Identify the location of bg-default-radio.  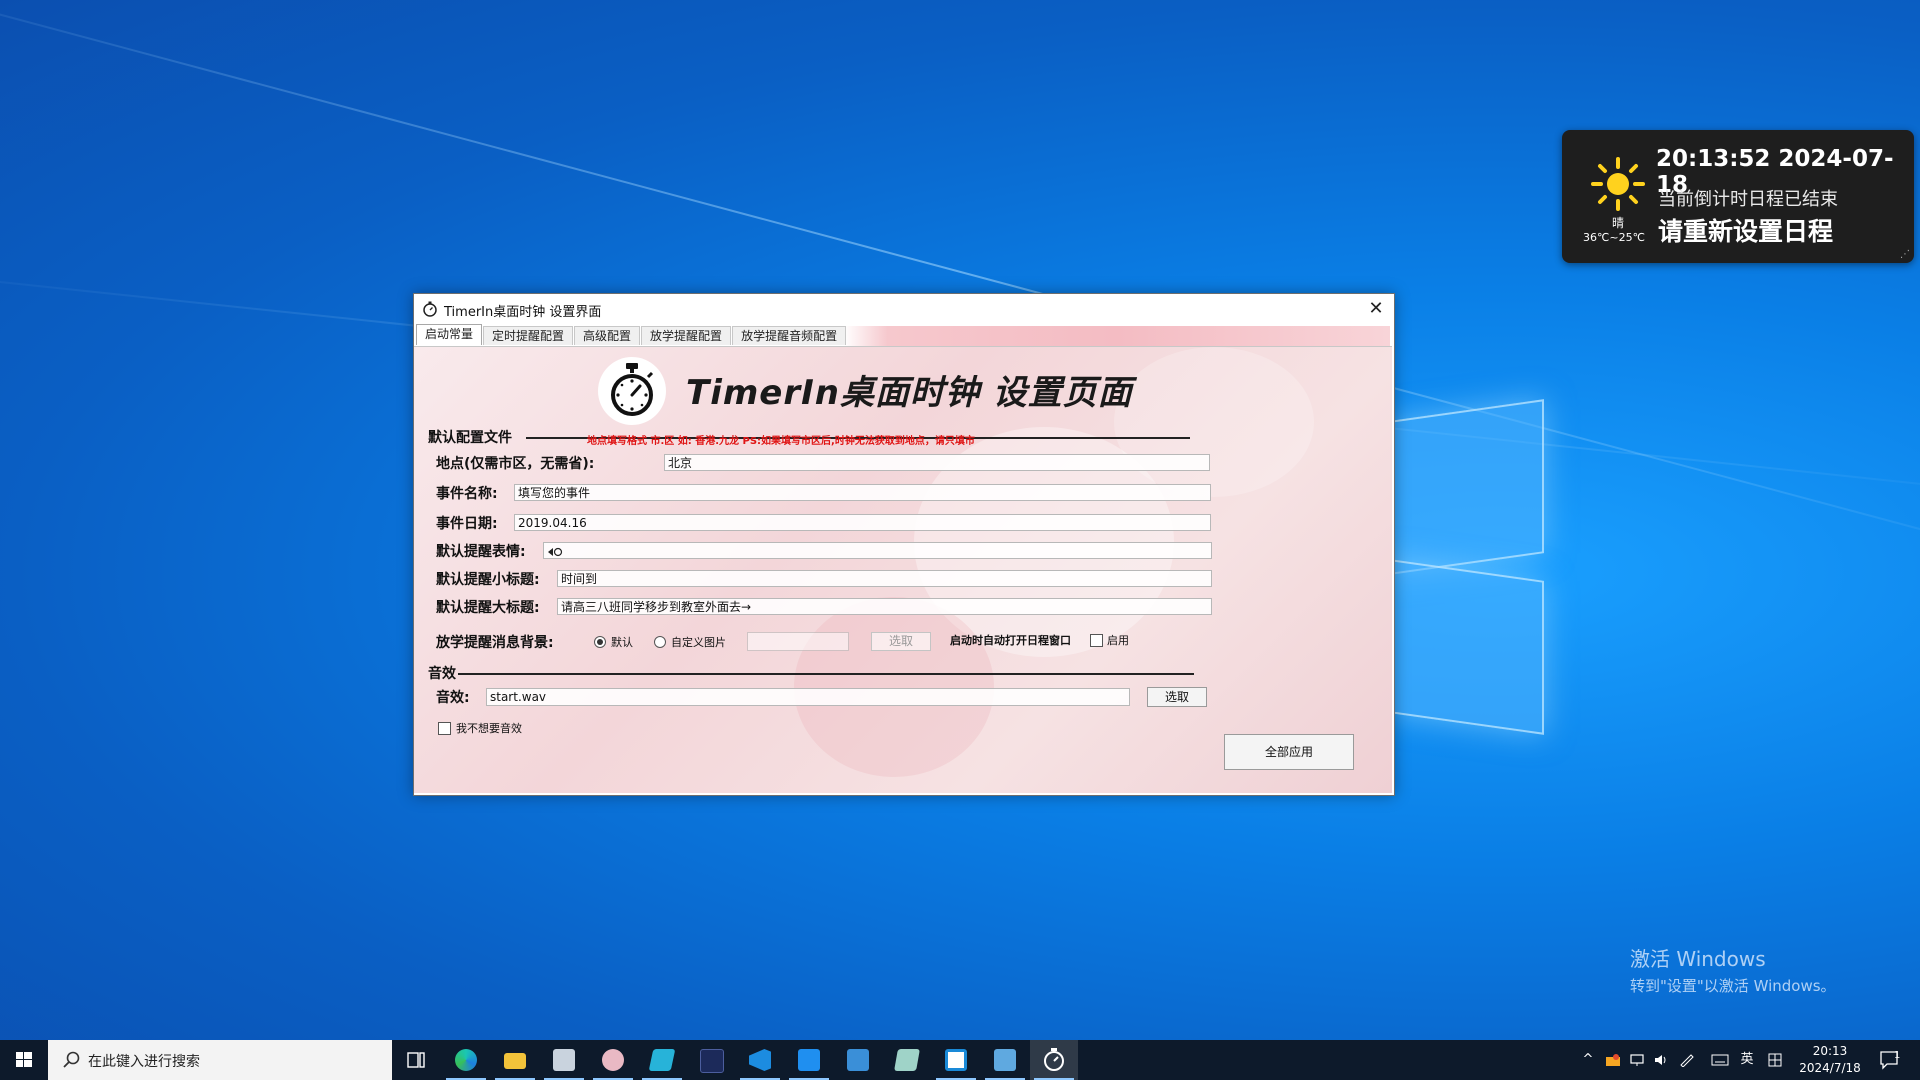
(600, 642).